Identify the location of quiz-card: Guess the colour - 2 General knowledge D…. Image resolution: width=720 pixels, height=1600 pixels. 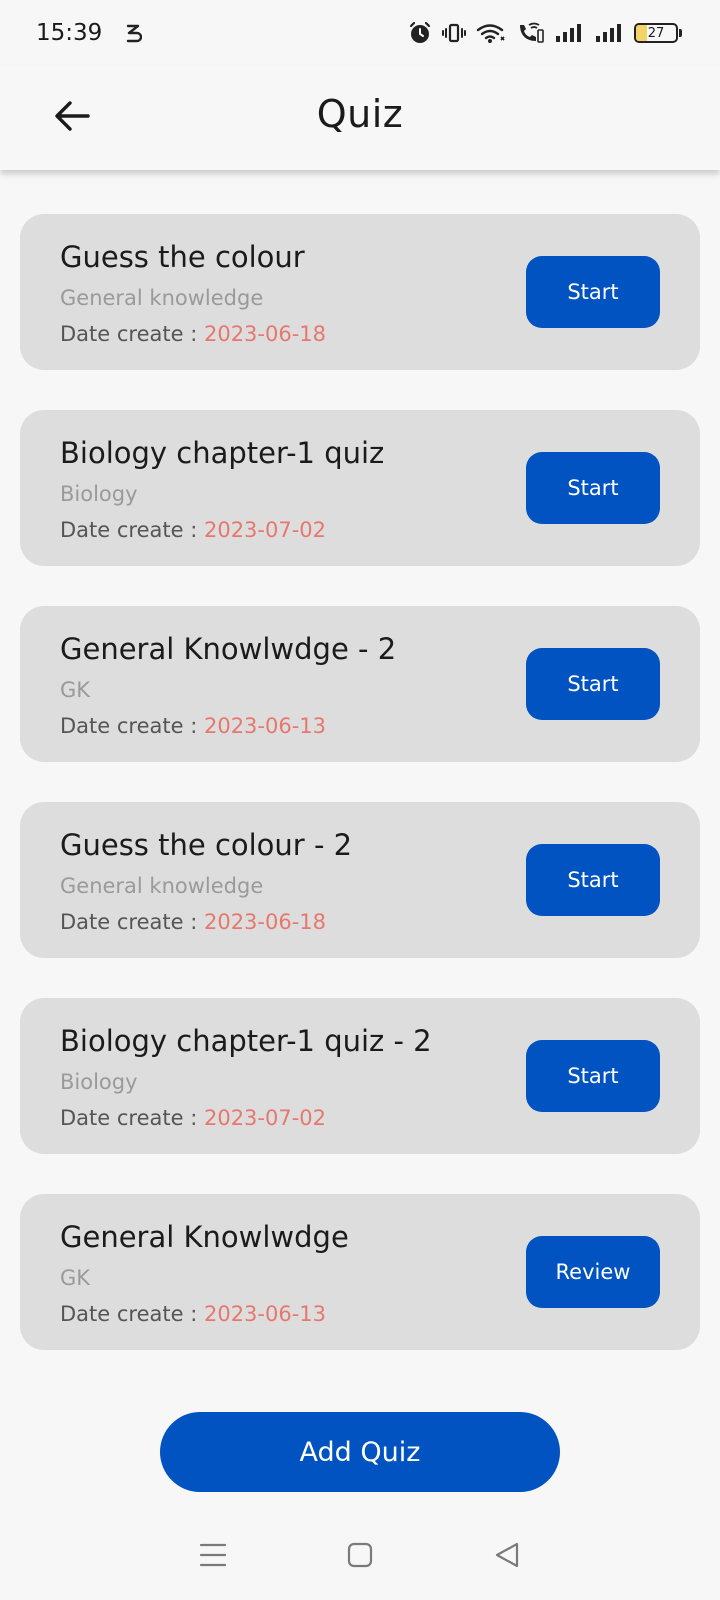
(360, 880).